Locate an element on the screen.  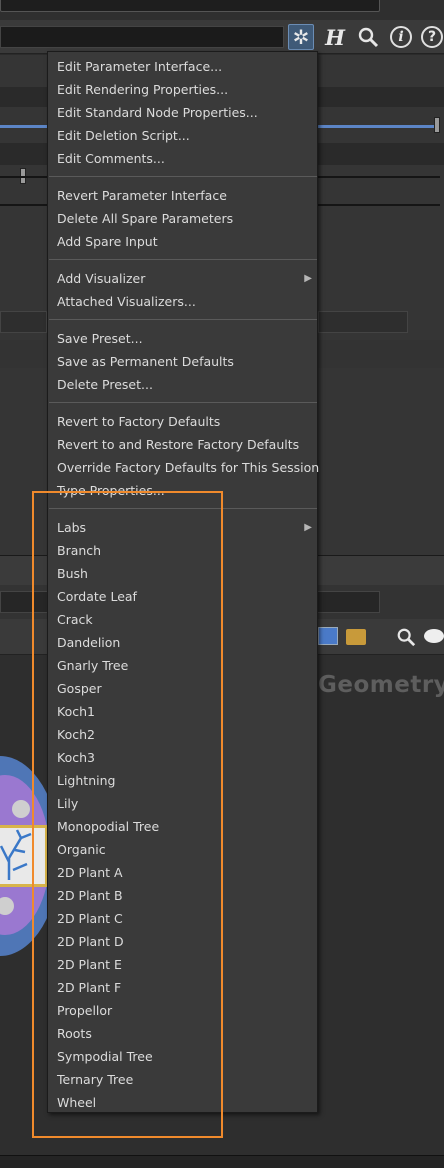
menu-item: Wheel is located at coordinates (182, 1102).